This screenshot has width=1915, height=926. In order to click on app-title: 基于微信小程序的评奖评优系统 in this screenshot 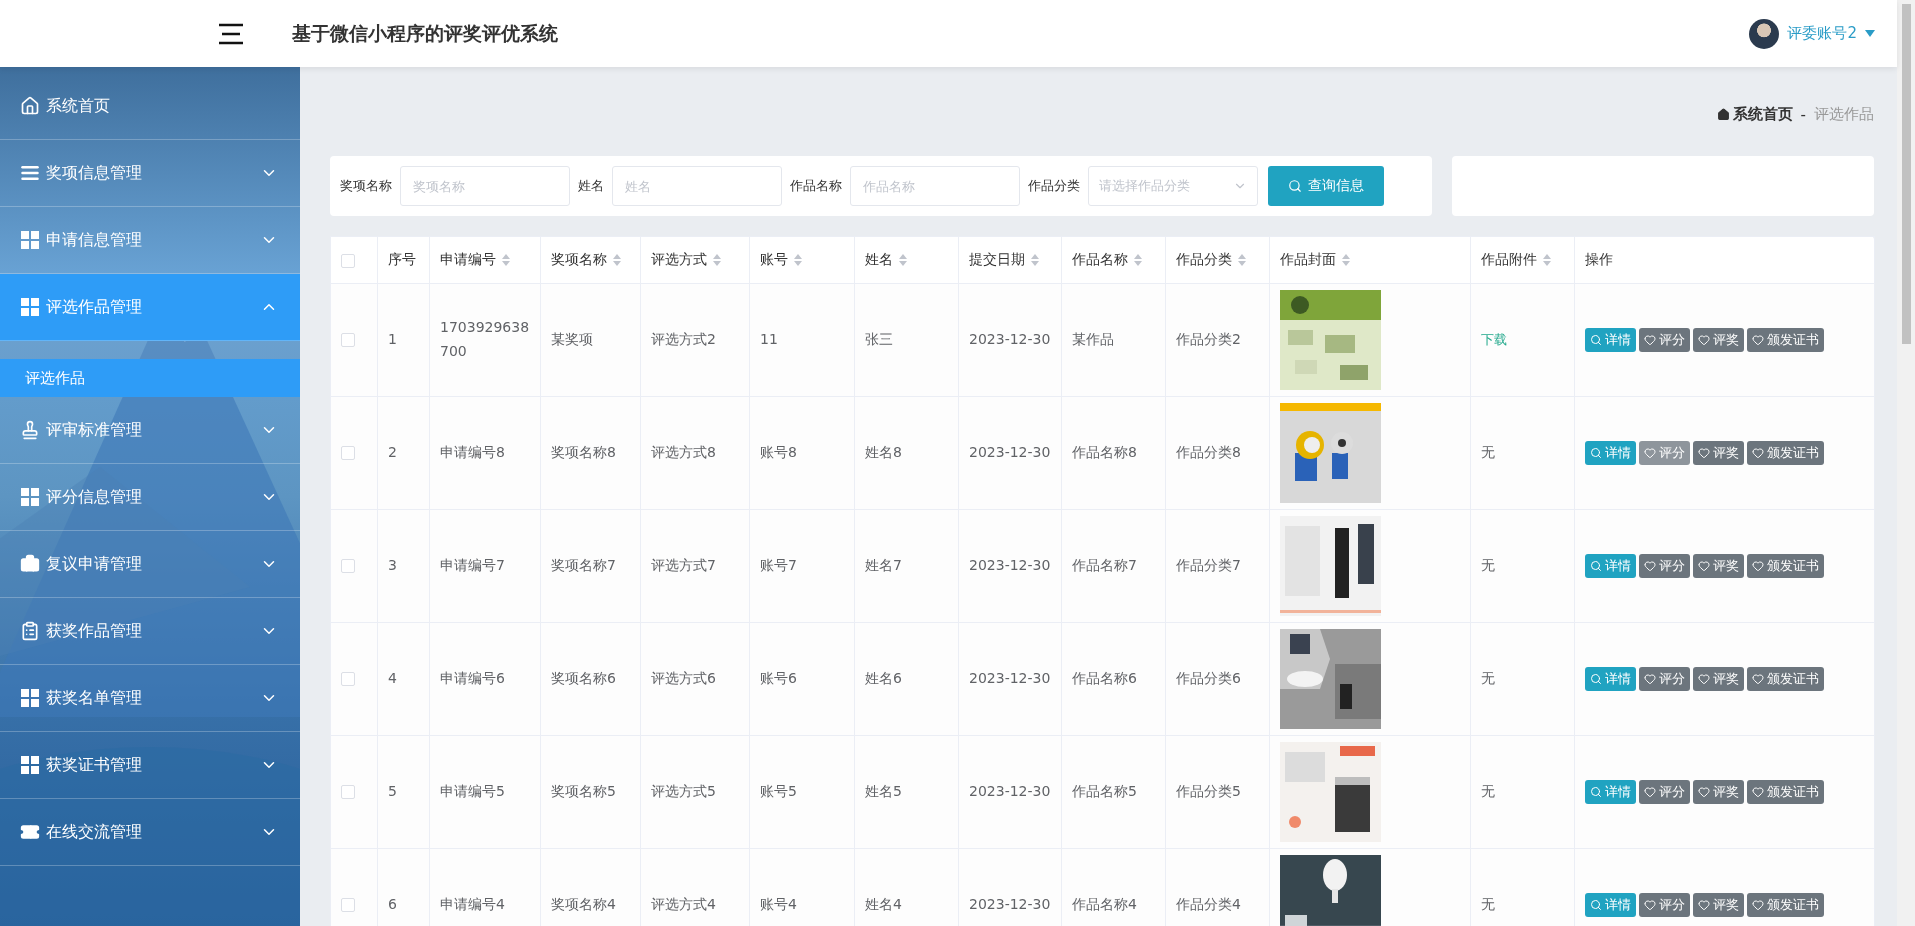, I will do `click(425, 33)`.